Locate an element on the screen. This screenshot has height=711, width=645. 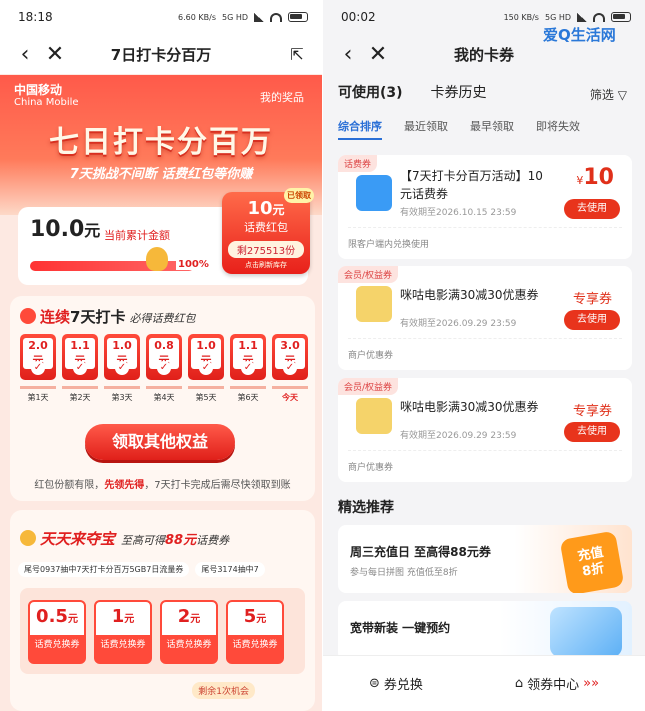
checkin-icon is located at coordinates (28, 316).